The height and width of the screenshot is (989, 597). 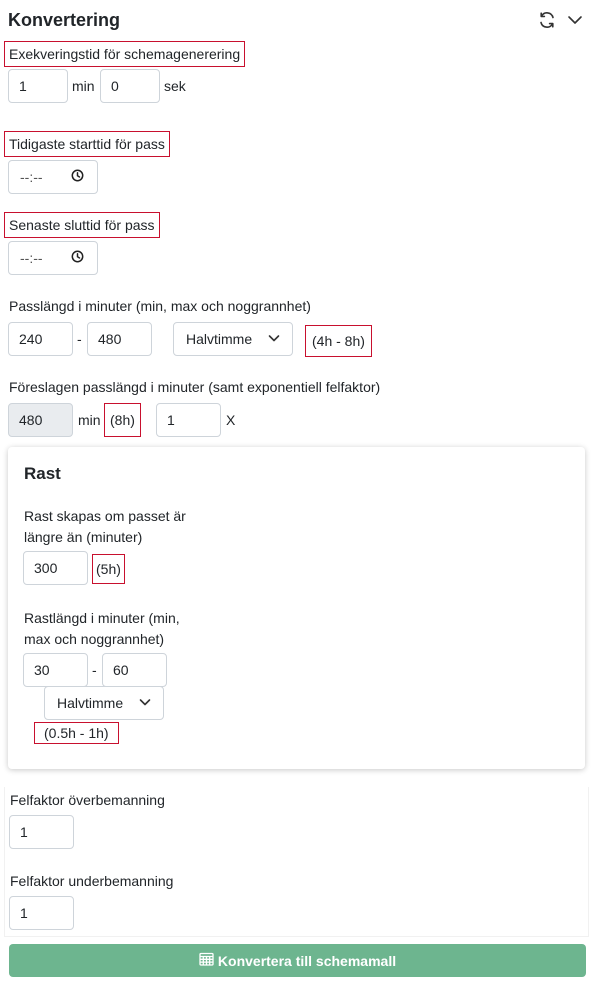 I want to click on calendar-icon, so click(x=206, y=960).